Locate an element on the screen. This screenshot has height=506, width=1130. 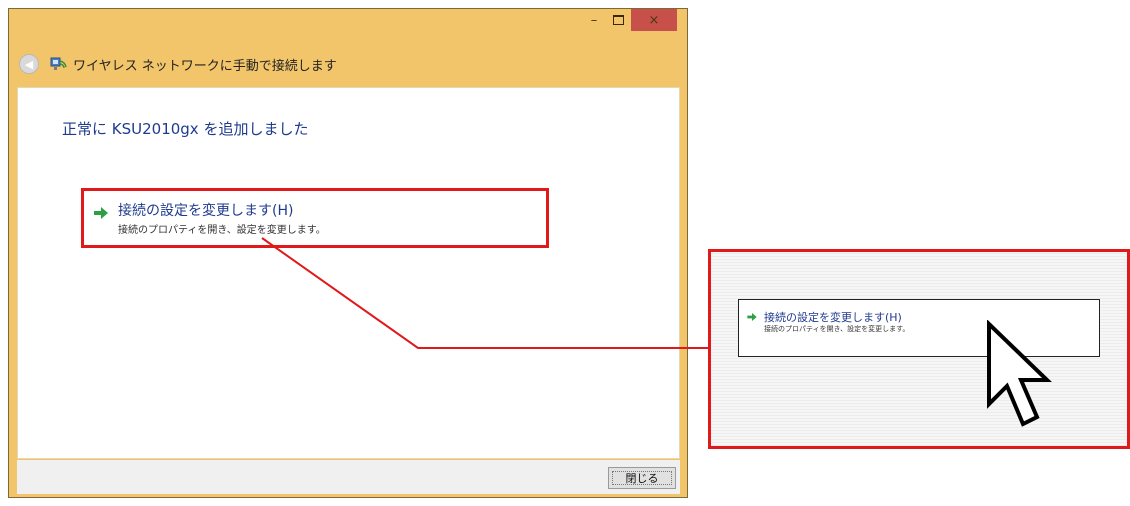
zoomed-link-description: 接続のプロパティを開き、設定を変更します。 is located at coordinates (837, 329).